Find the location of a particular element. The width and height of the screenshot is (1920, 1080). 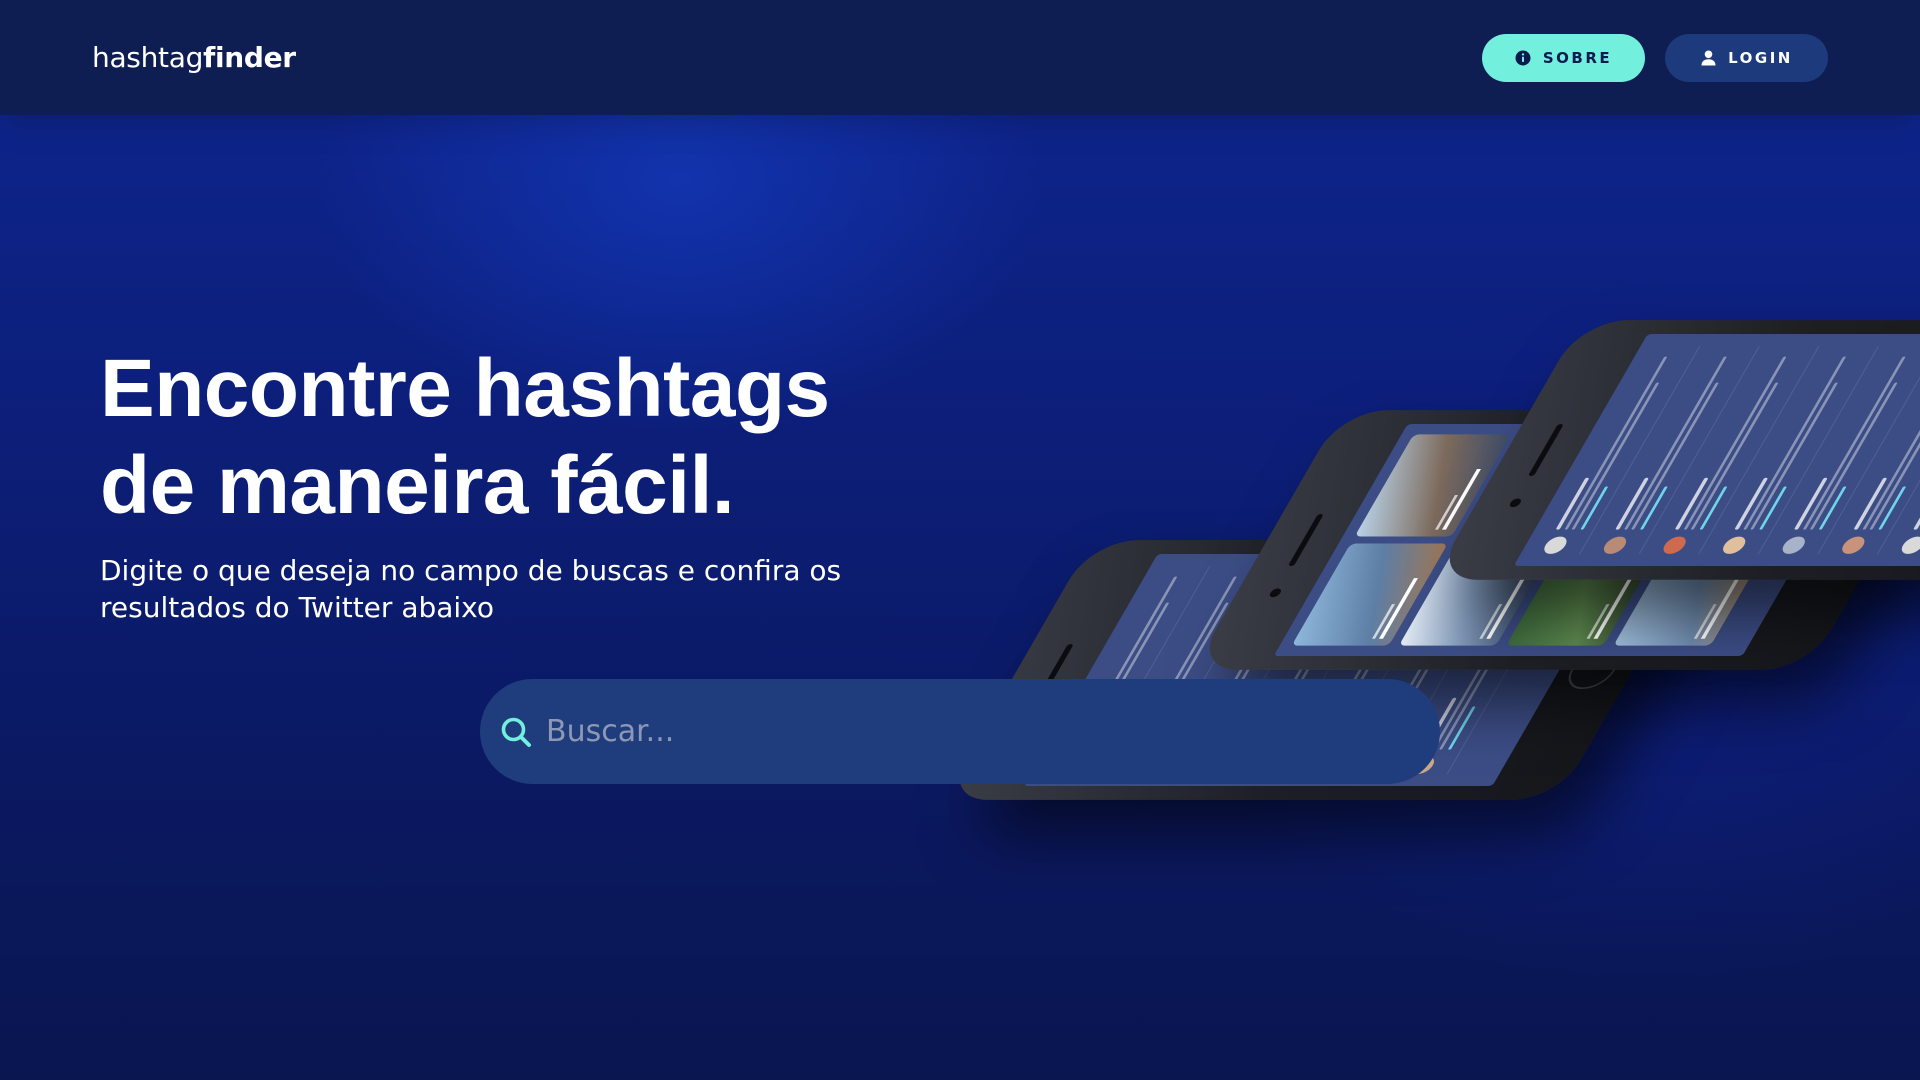

user-icon is located at coordinates (1708, 58).